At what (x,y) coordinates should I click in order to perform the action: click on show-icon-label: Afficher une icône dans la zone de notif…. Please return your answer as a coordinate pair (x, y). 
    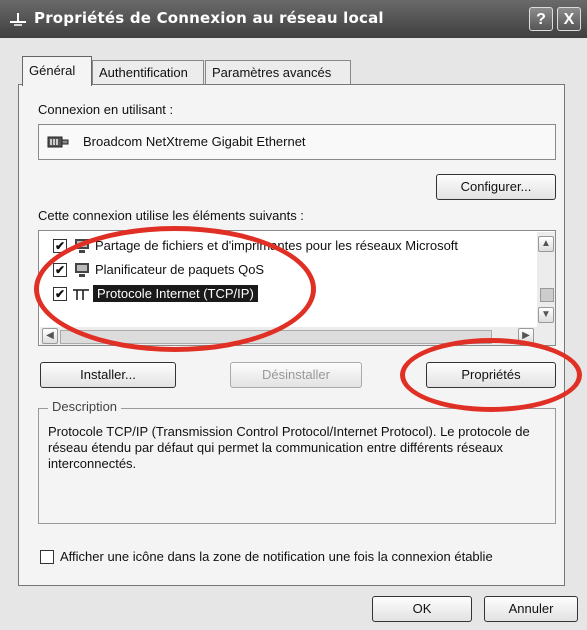
    Looking at the image, I should click on (276, 556).